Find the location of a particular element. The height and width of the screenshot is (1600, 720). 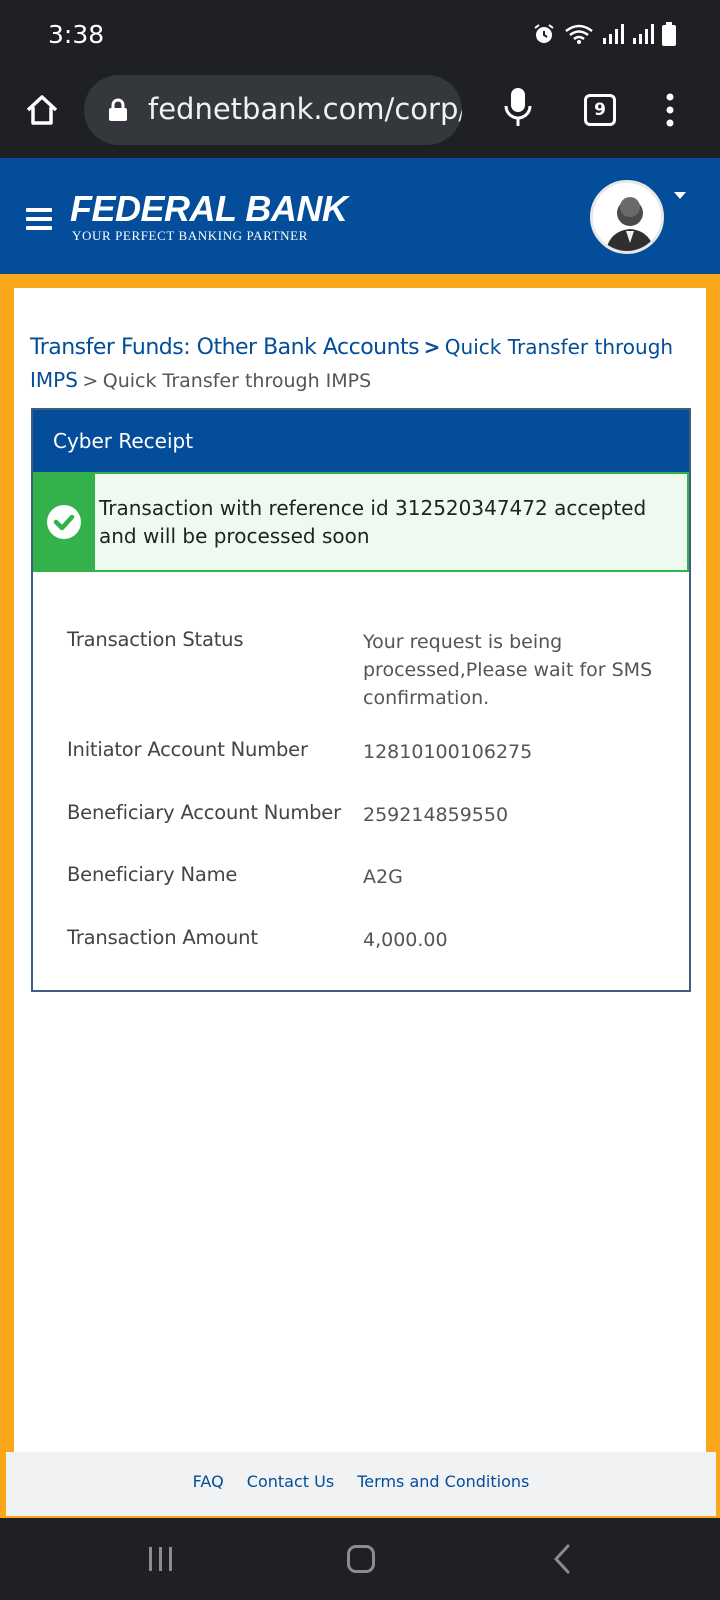

check-icon is located at coordinates (64, 522).